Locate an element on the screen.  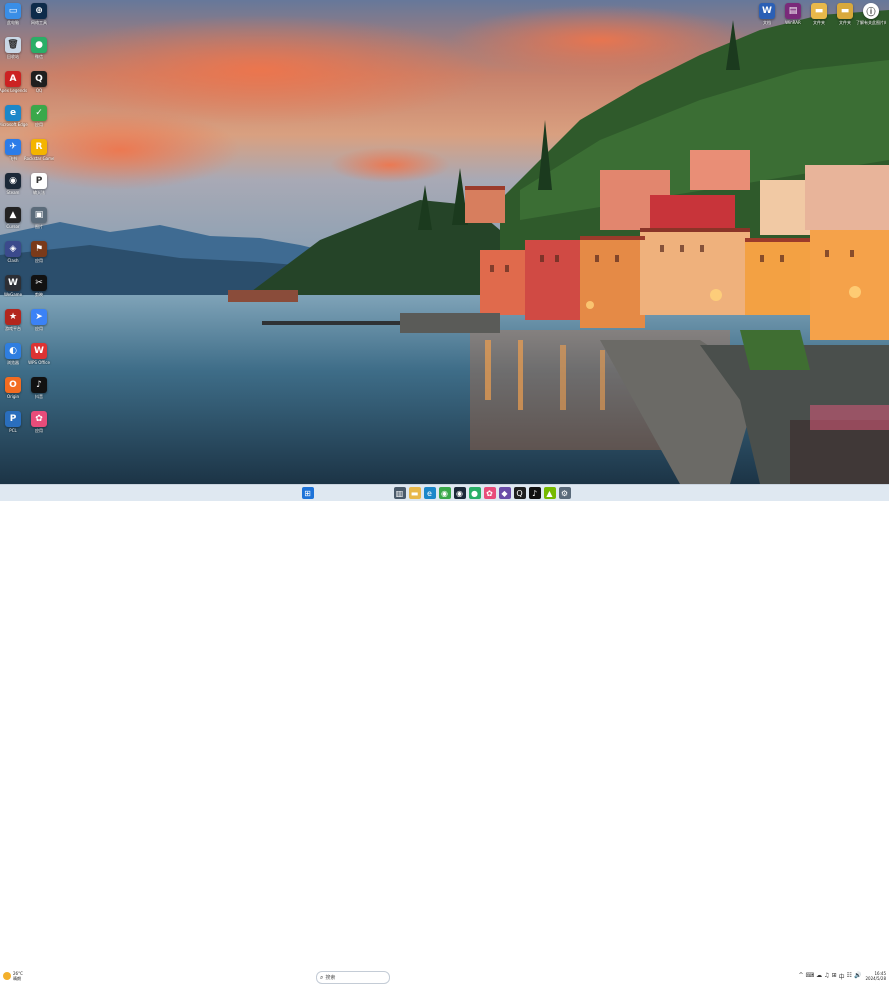
feishu-icon: ✈ is located at coordinates (13, 147).